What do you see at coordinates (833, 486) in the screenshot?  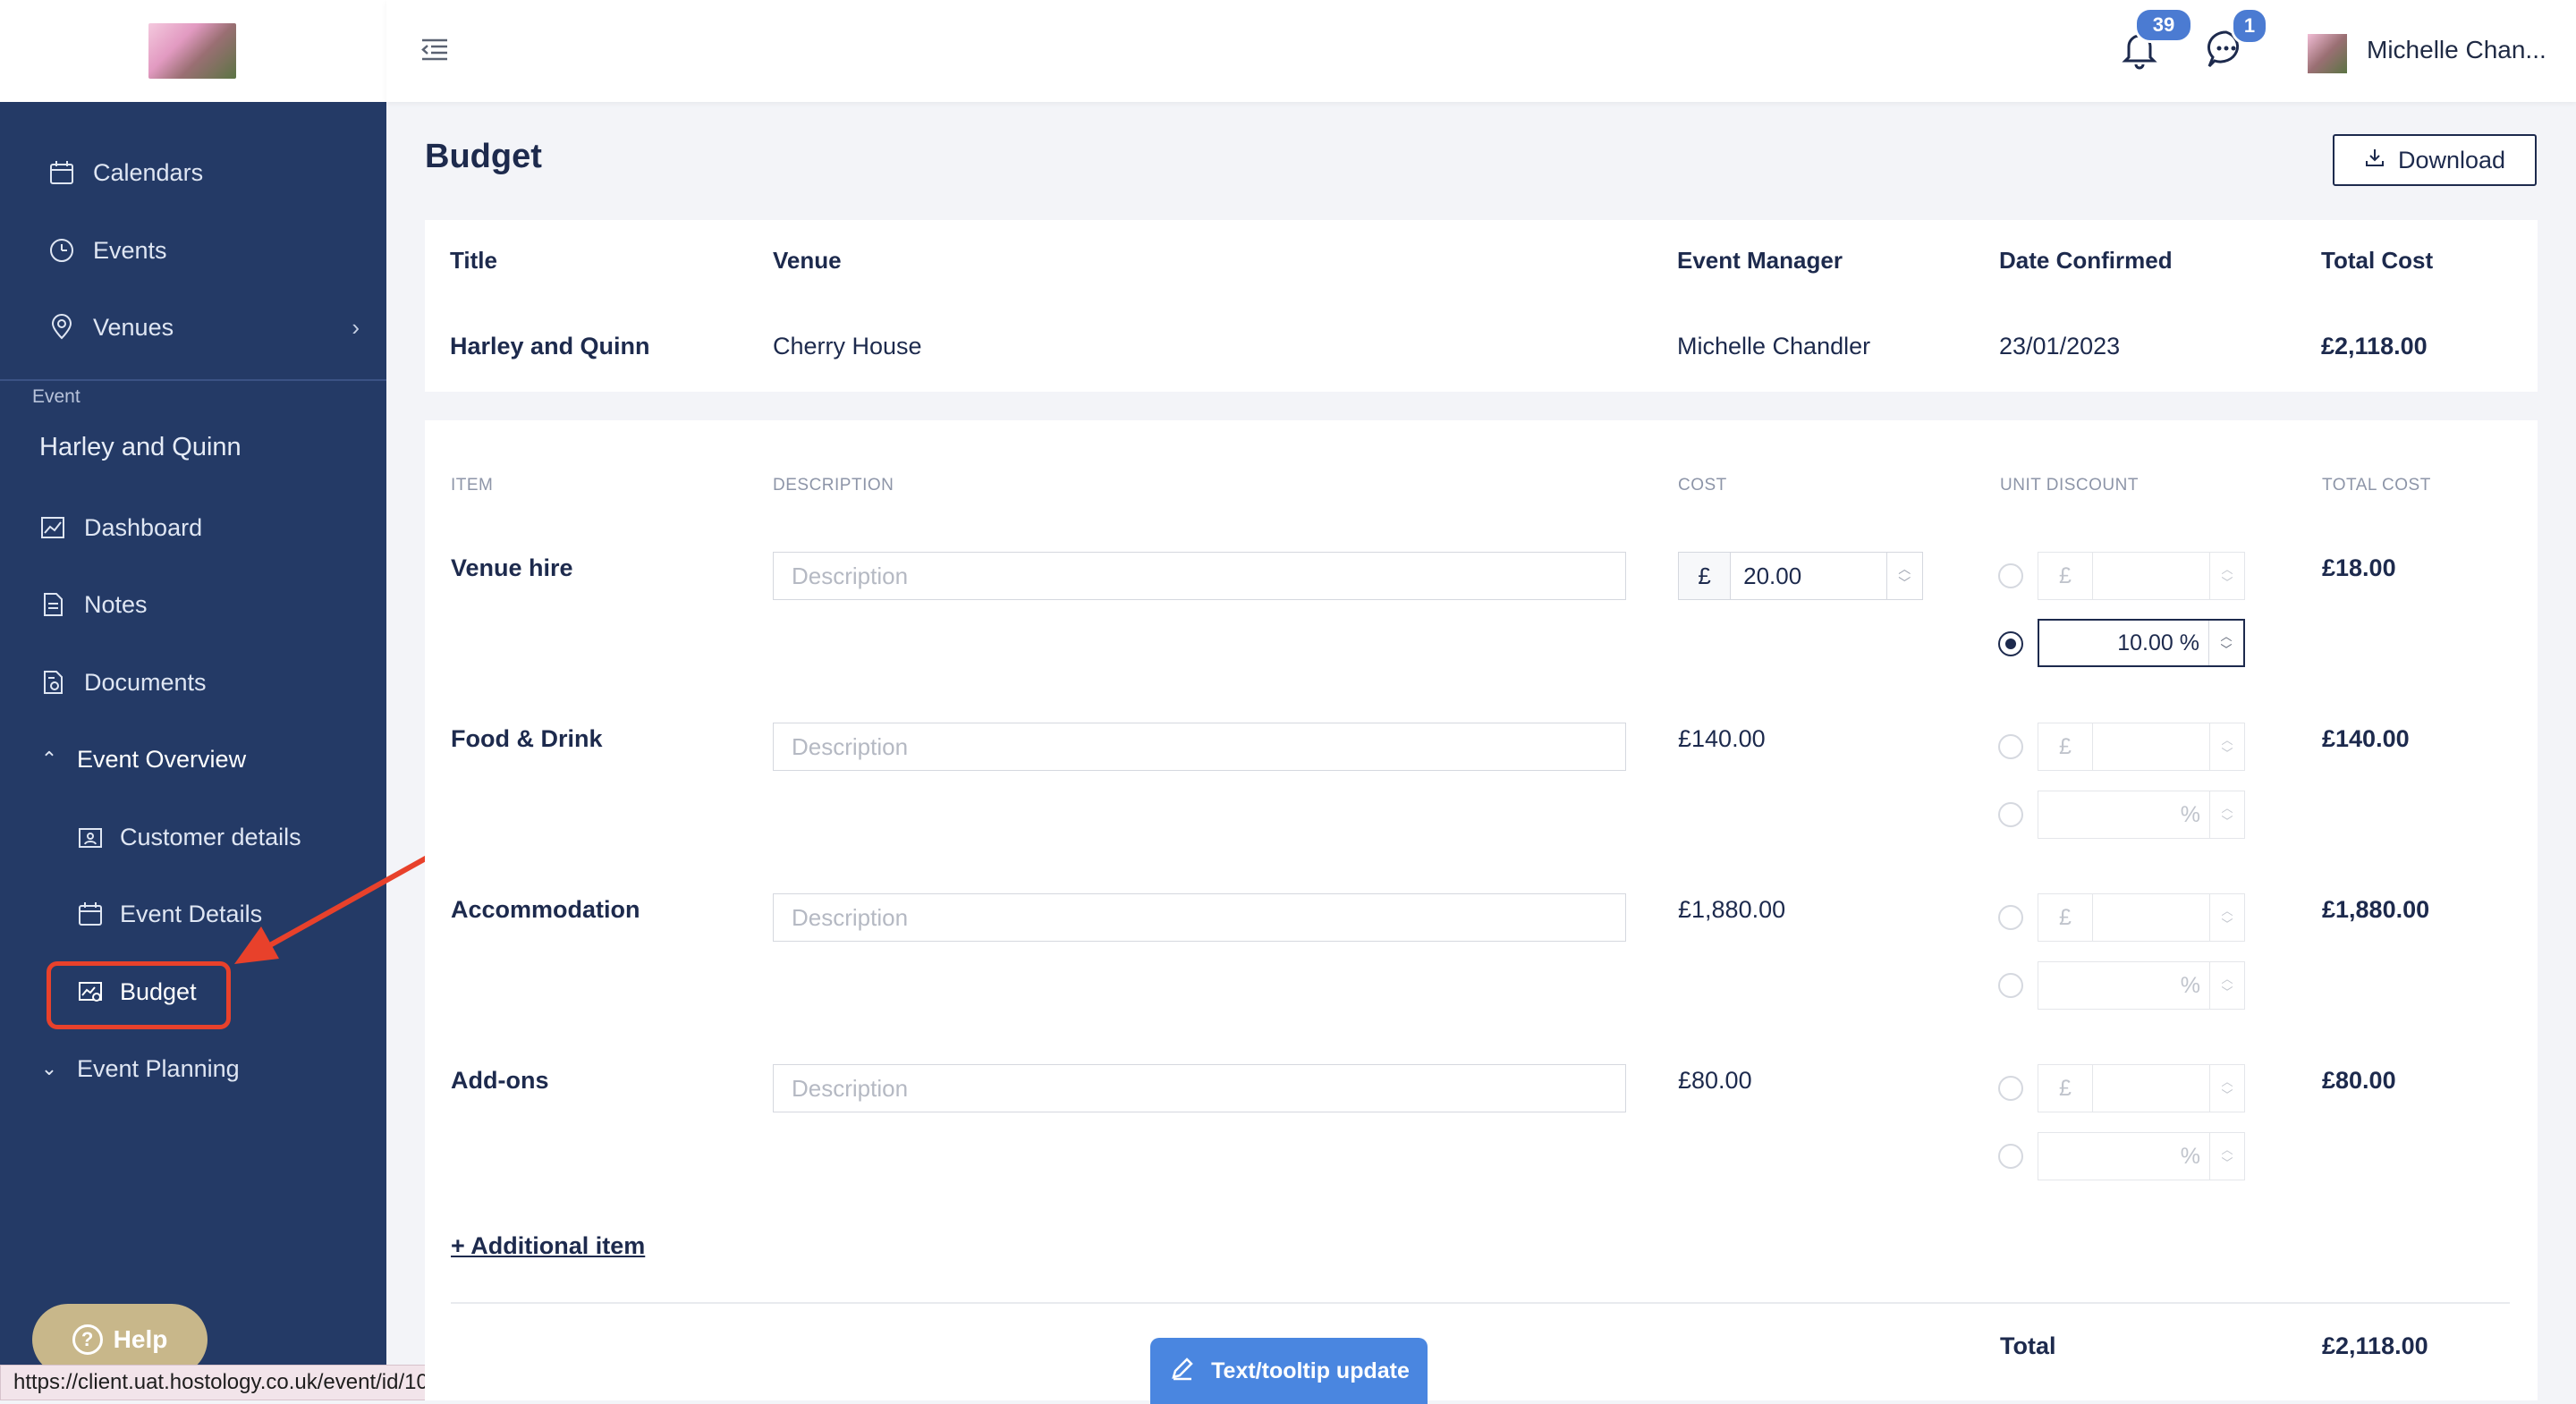 I see `column-header-description: DESCRIPTION` at bounding box center [833, 486].